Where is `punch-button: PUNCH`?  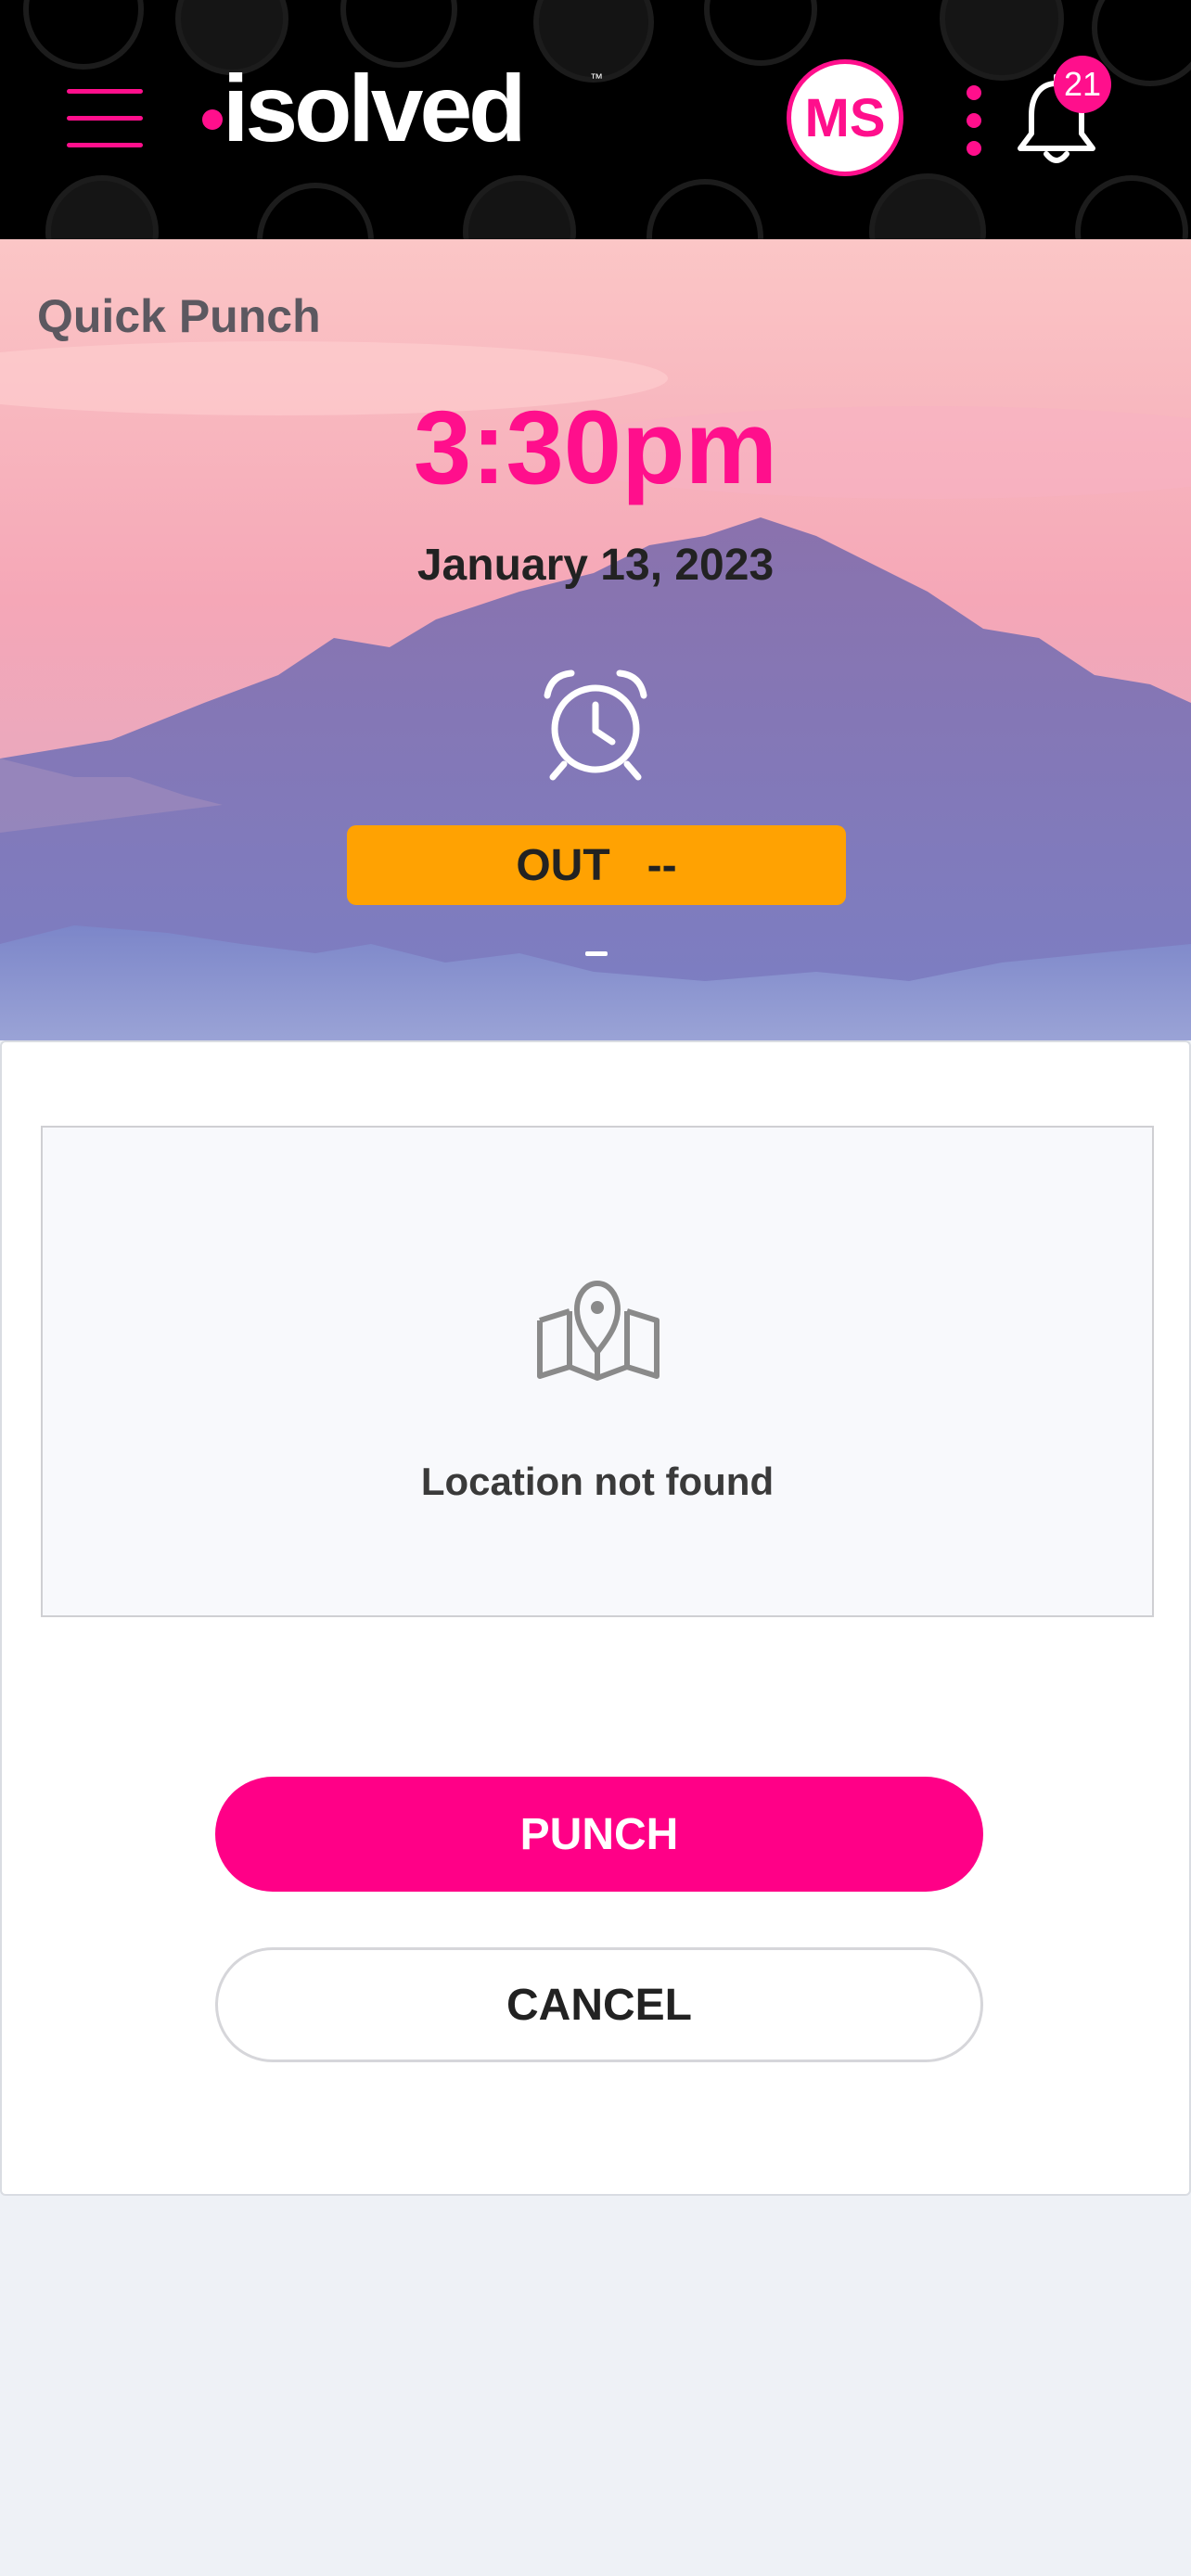 punch-button: PUNCH is located at coordinates (599, 1834).